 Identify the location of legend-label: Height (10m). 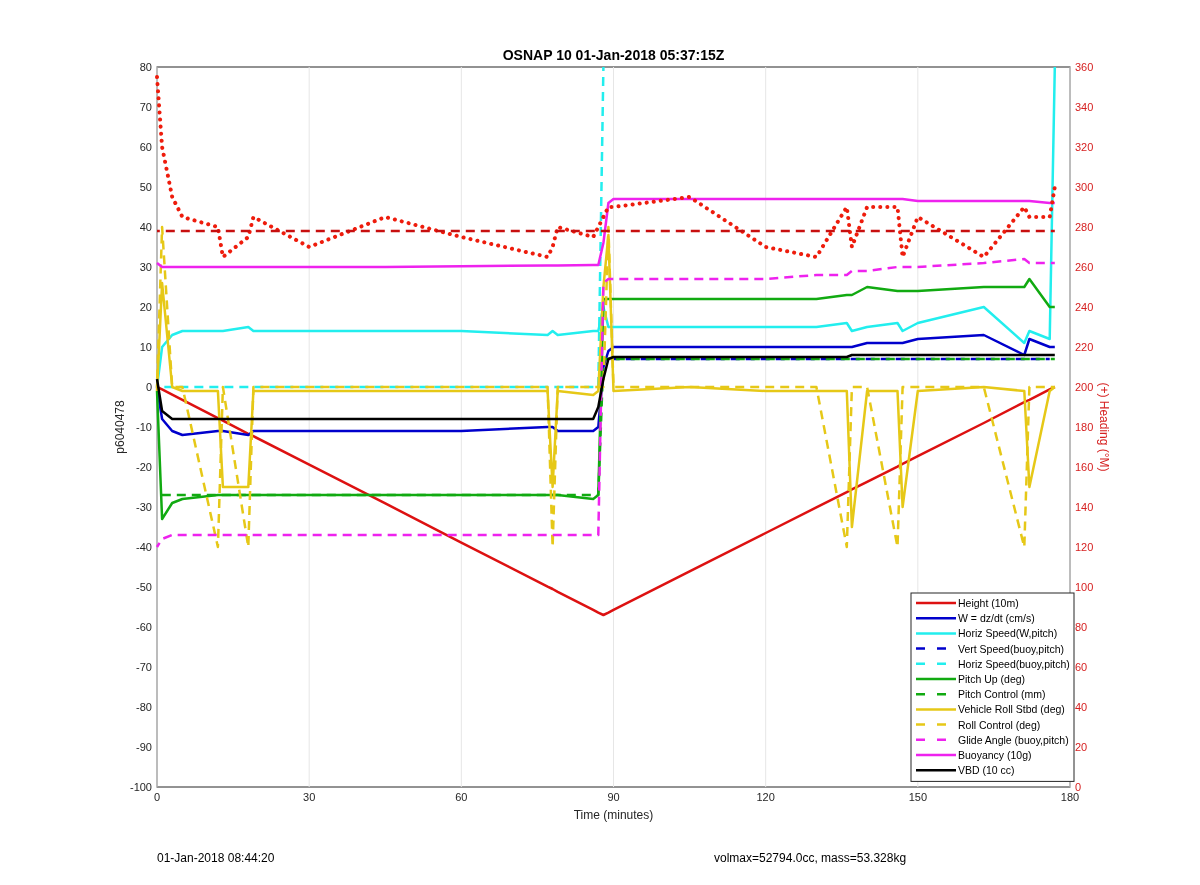
(988, 603).